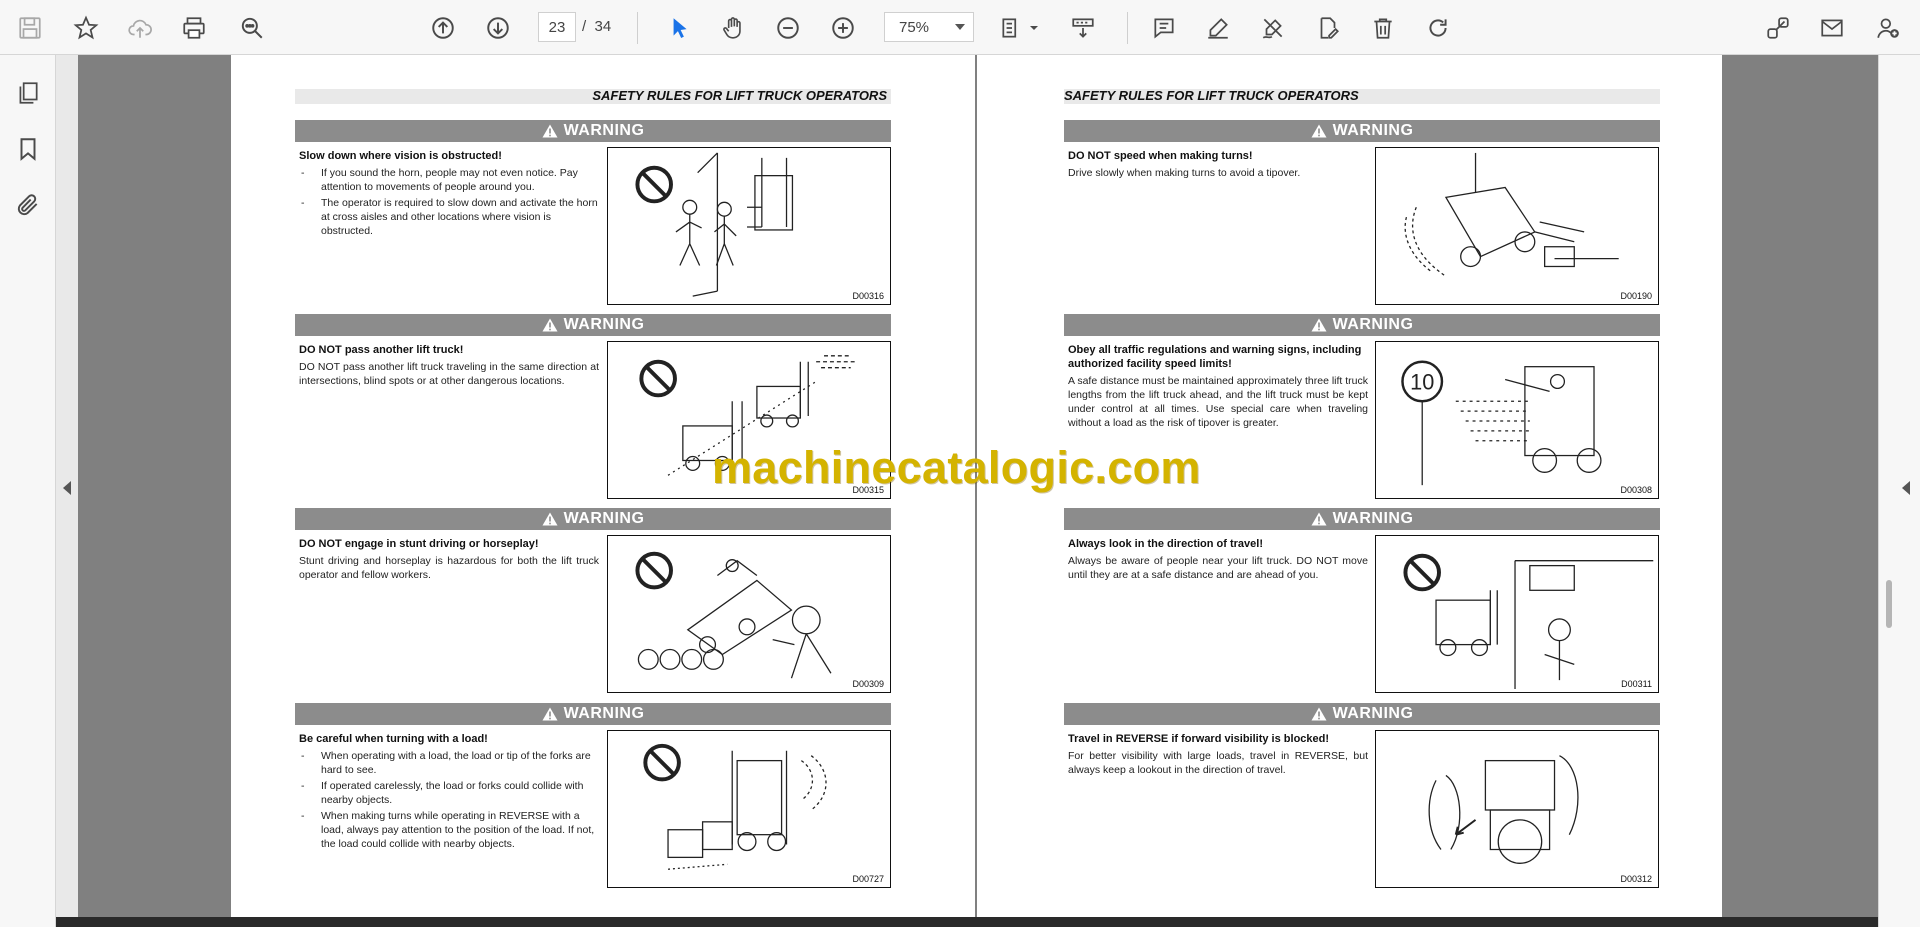 The width and height of the screenshot is (1920, 927). What do you see at coordinates (868, 684) in the screenshot?
I see `figure-code: D00309` at bounding box center [868, 684].